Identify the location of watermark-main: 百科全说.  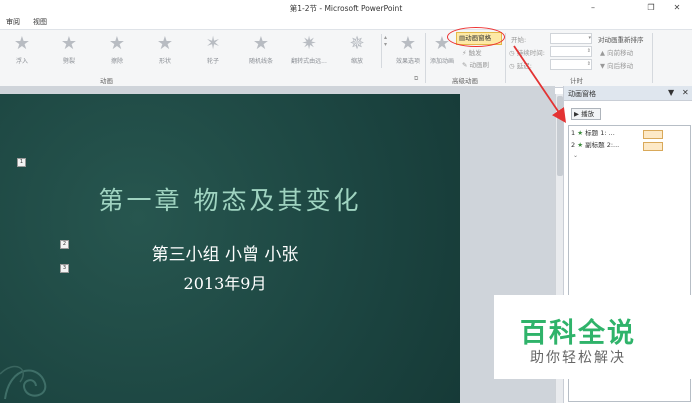
(578, 333).